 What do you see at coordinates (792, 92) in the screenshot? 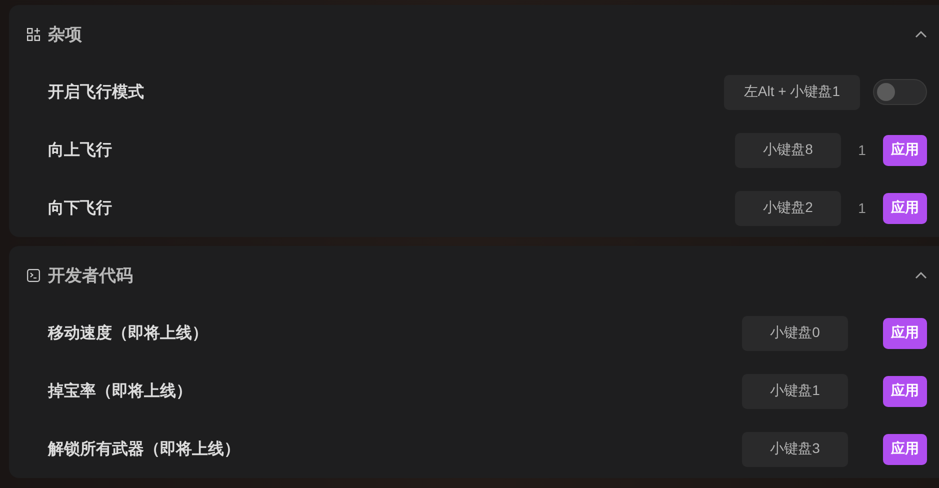
I see `hotkey-field: 左Alt + 小键盘1` at bounding box center [792, 92].